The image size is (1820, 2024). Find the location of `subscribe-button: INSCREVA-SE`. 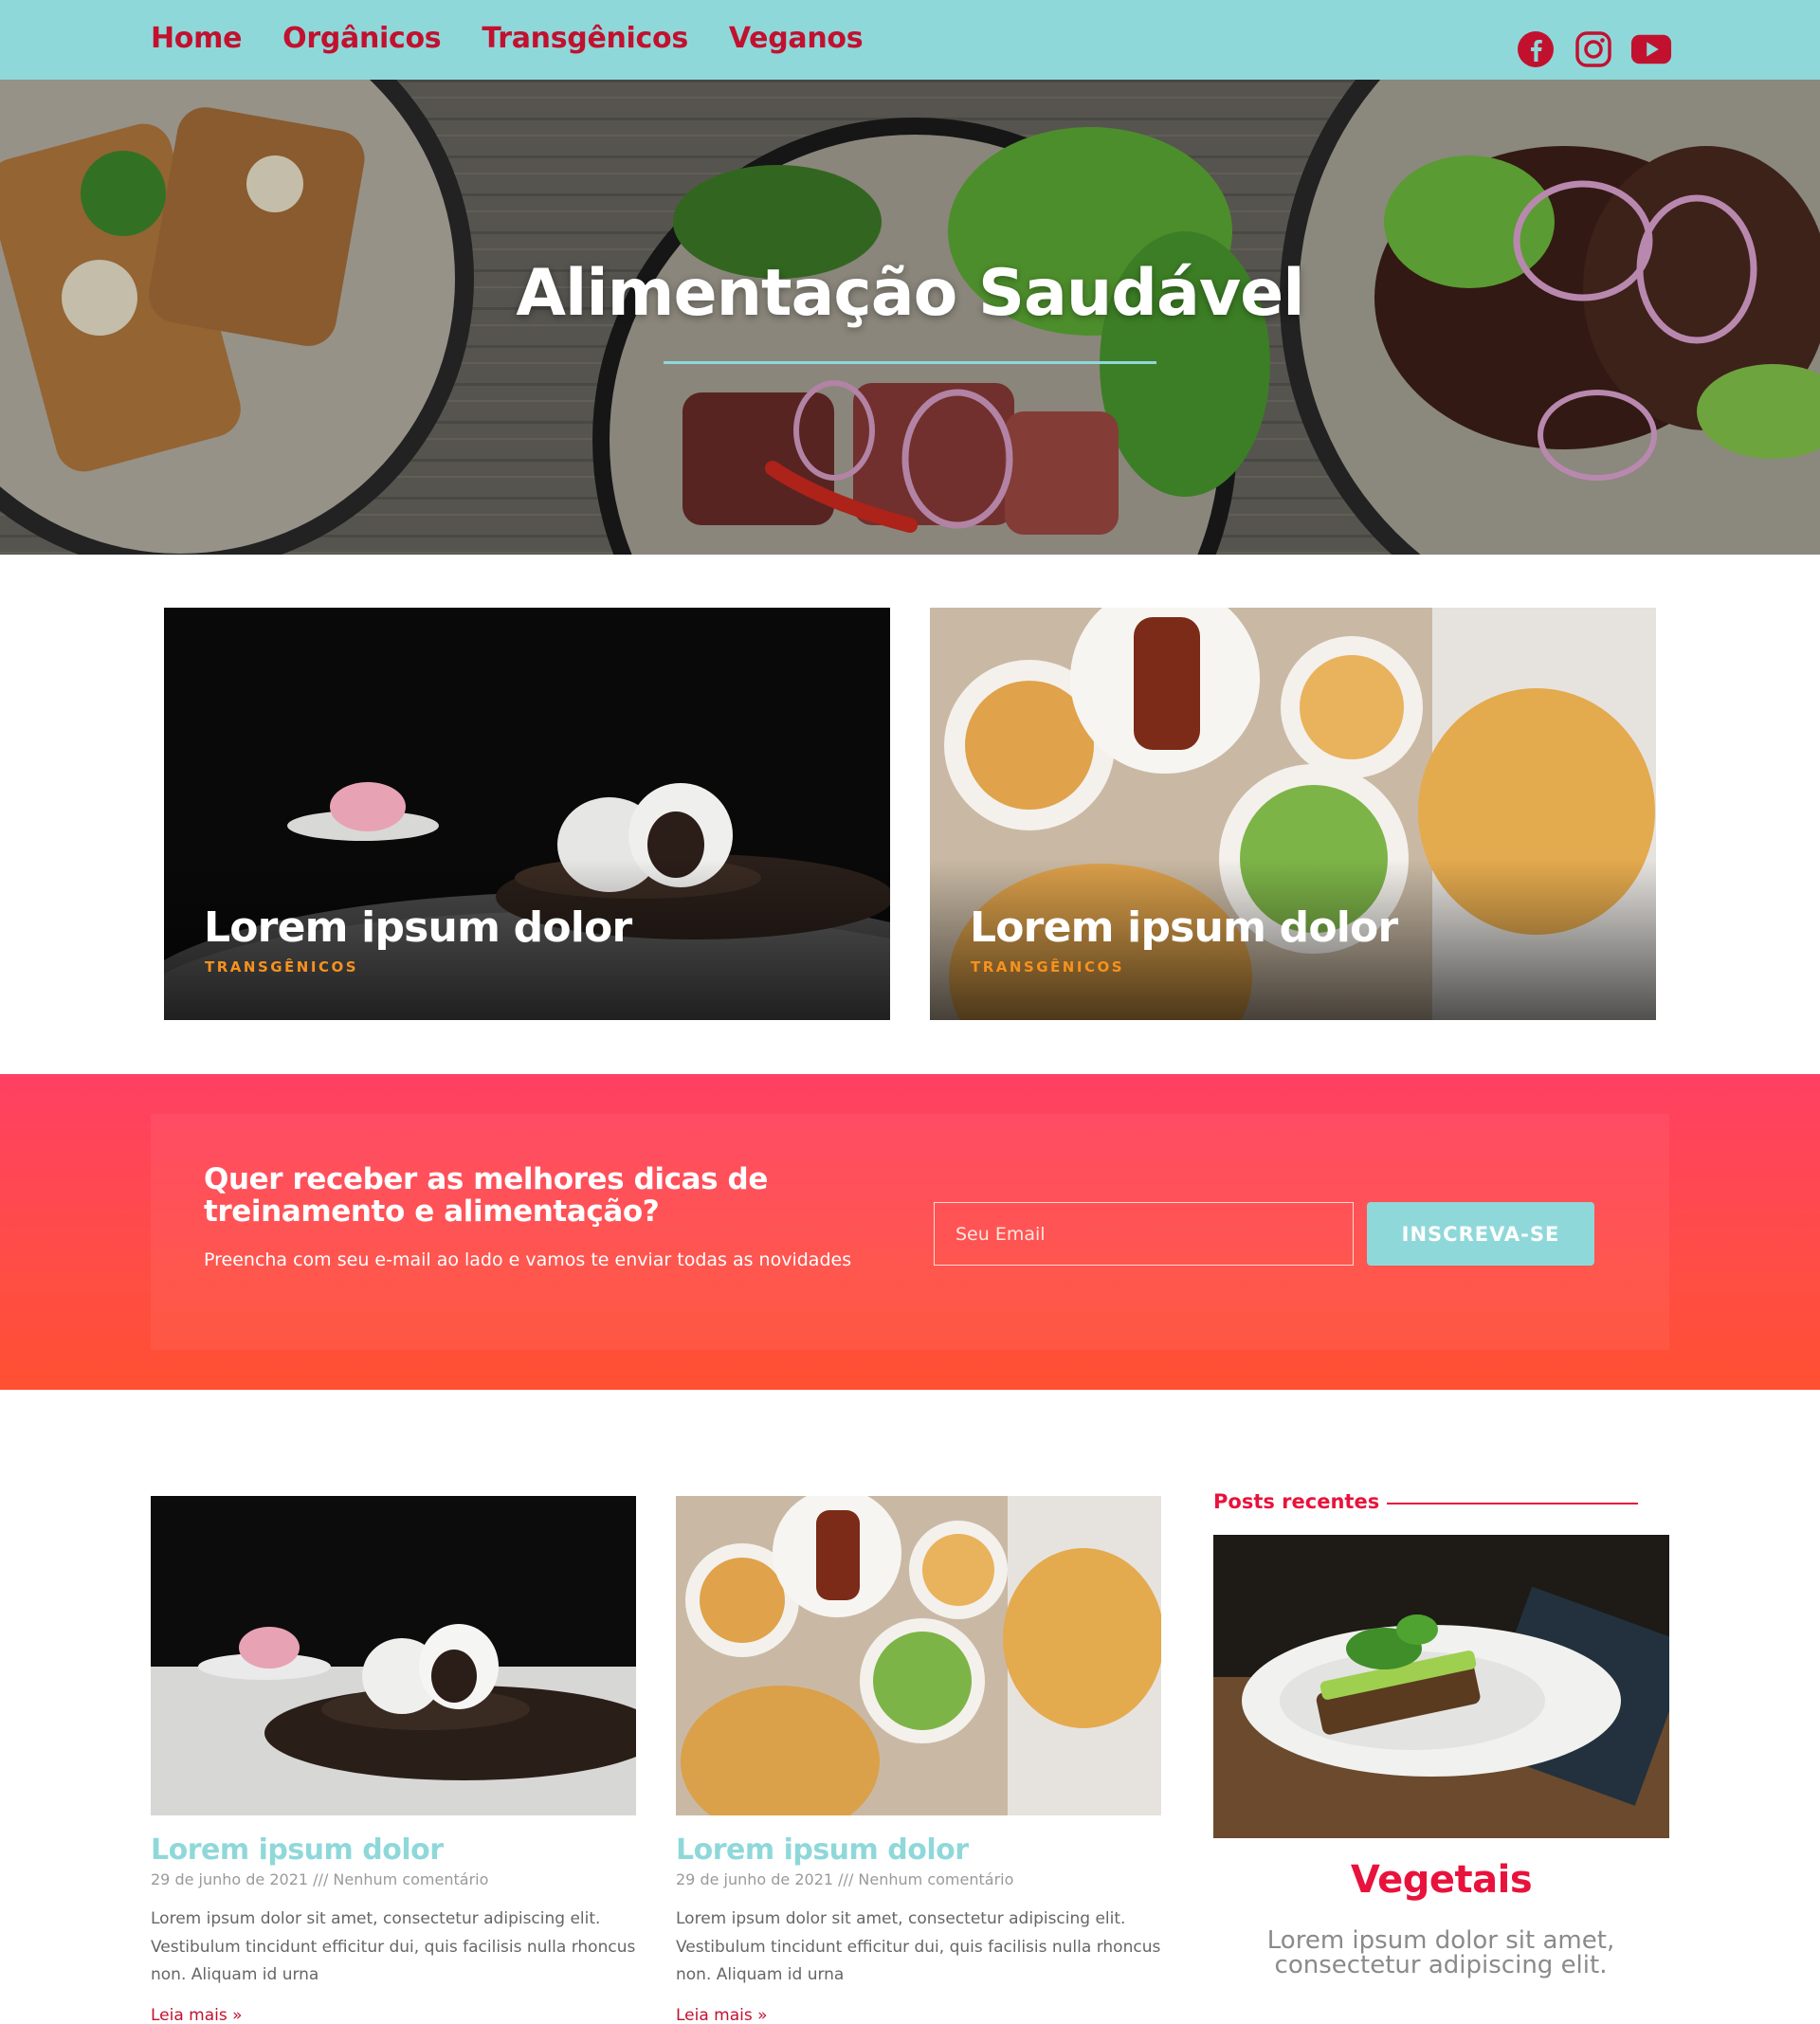

subscribe-button: INSCREVA-SE is located at coordinates (1480, 1234).